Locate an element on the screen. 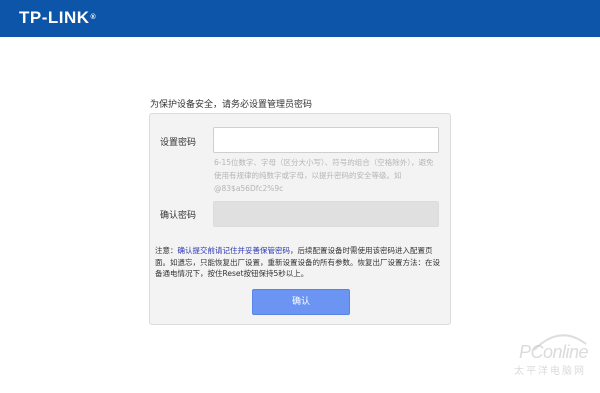 The width and height of the screenshot is (600, 393). tp-link-logo: TP-LINK® is located at coordinates (57, 18).